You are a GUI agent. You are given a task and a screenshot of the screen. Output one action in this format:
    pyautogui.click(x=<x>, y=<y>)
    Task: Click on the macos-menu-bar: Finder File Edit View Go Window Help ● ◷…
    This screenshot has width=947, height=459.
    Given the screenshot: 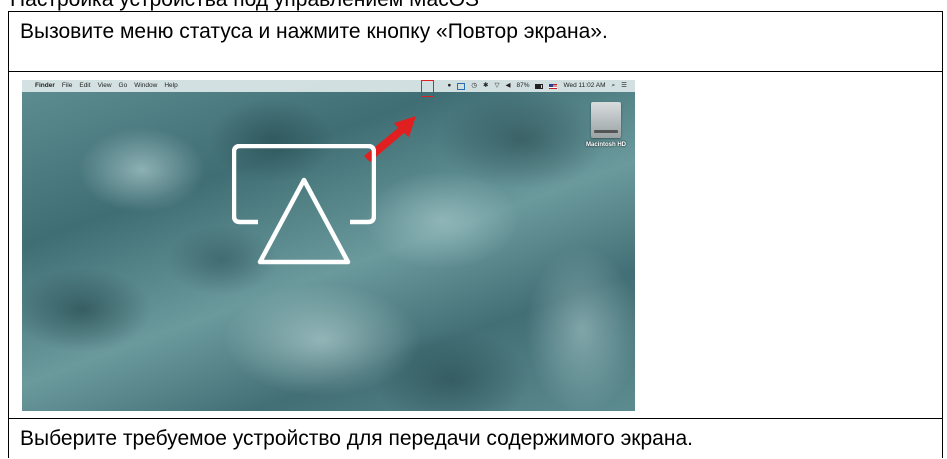 What is the action you would take?
    pyautogui.click(x=328, y=86)
    